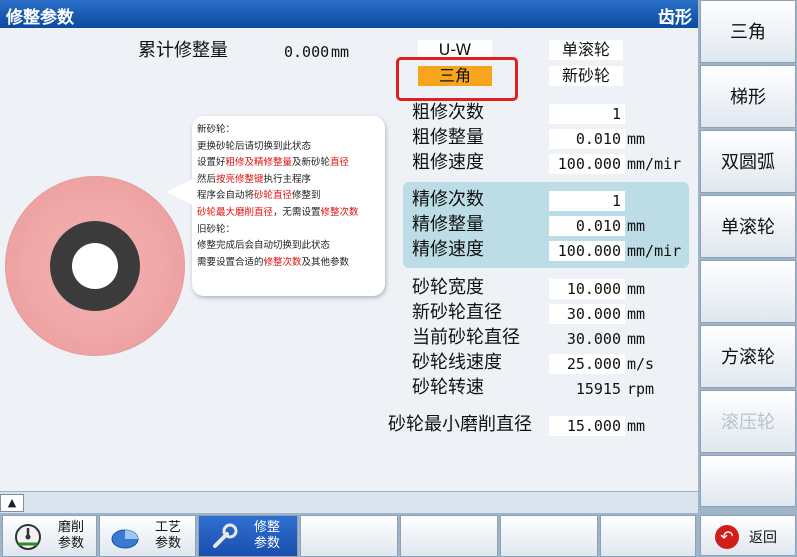  I want to click on horizontal-softkey-bar: 磨削 参数 工艺 参数 修整 参数, so click(349, 535).